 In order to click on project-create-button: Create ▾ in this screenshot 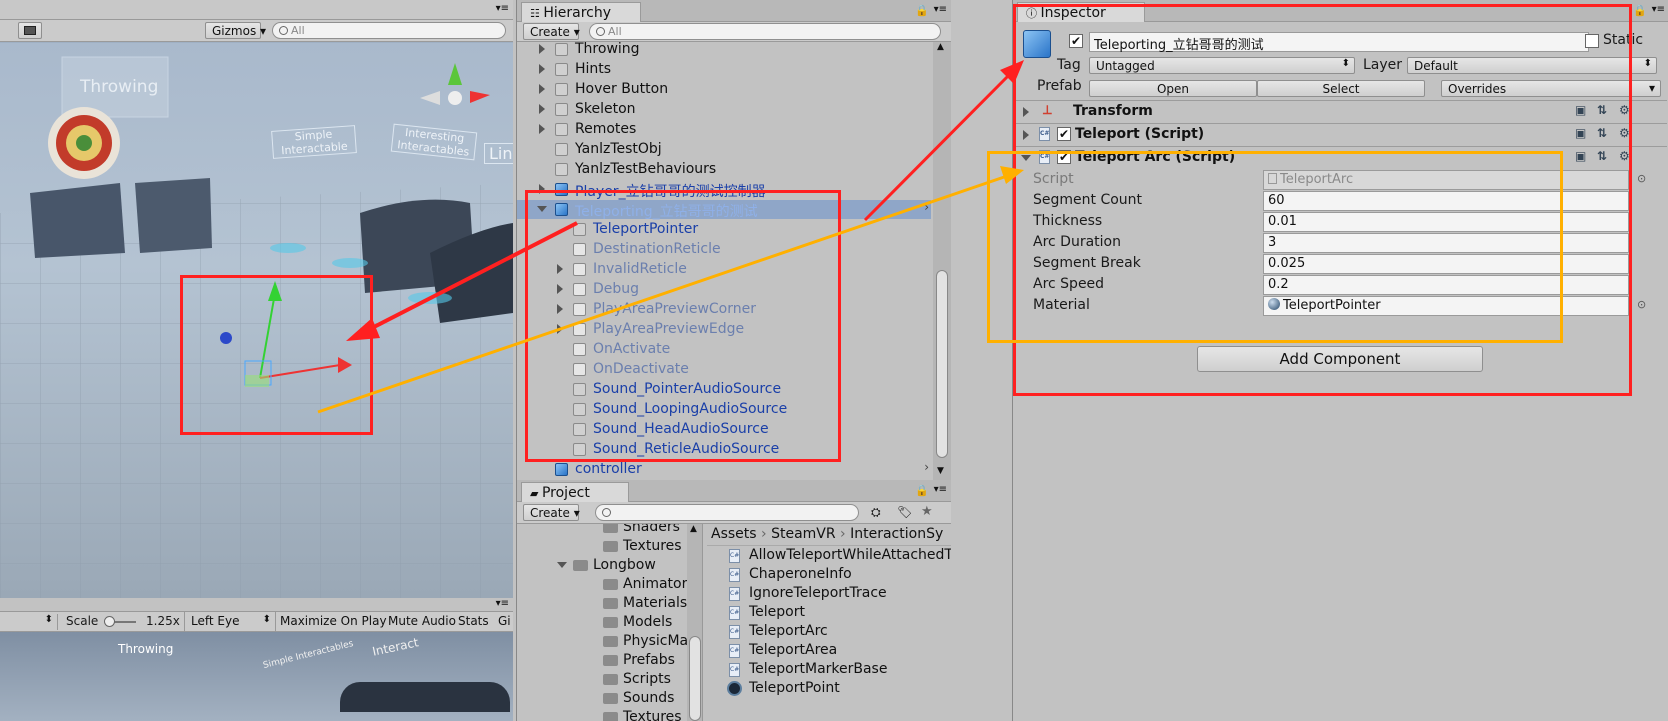, I will do `click(551, 512)`.